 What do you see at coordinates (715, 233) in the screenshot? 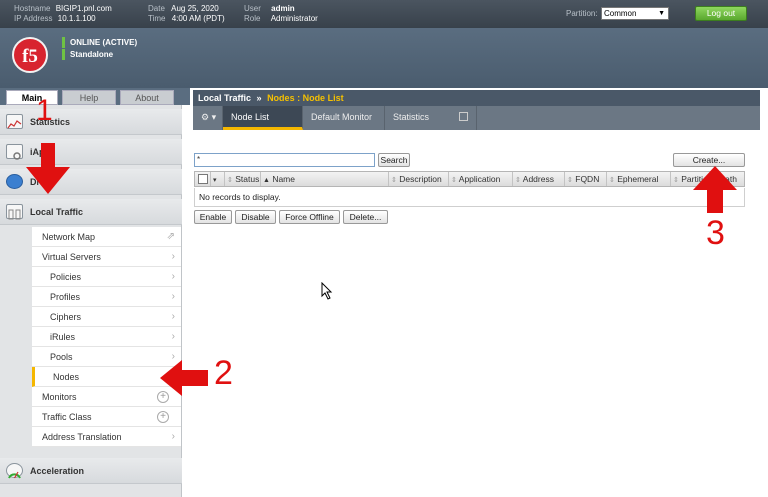
I see `annotation-number-3: 3` at bounding box center [715, 233].